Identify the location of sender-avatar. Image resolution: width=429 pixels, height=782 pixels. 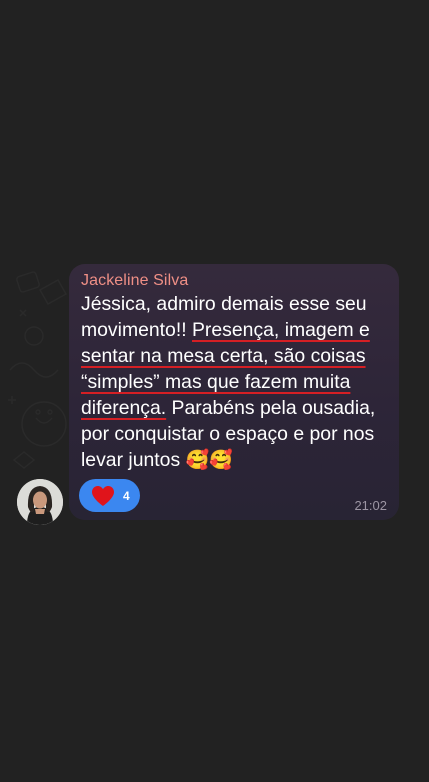
(40, 502).